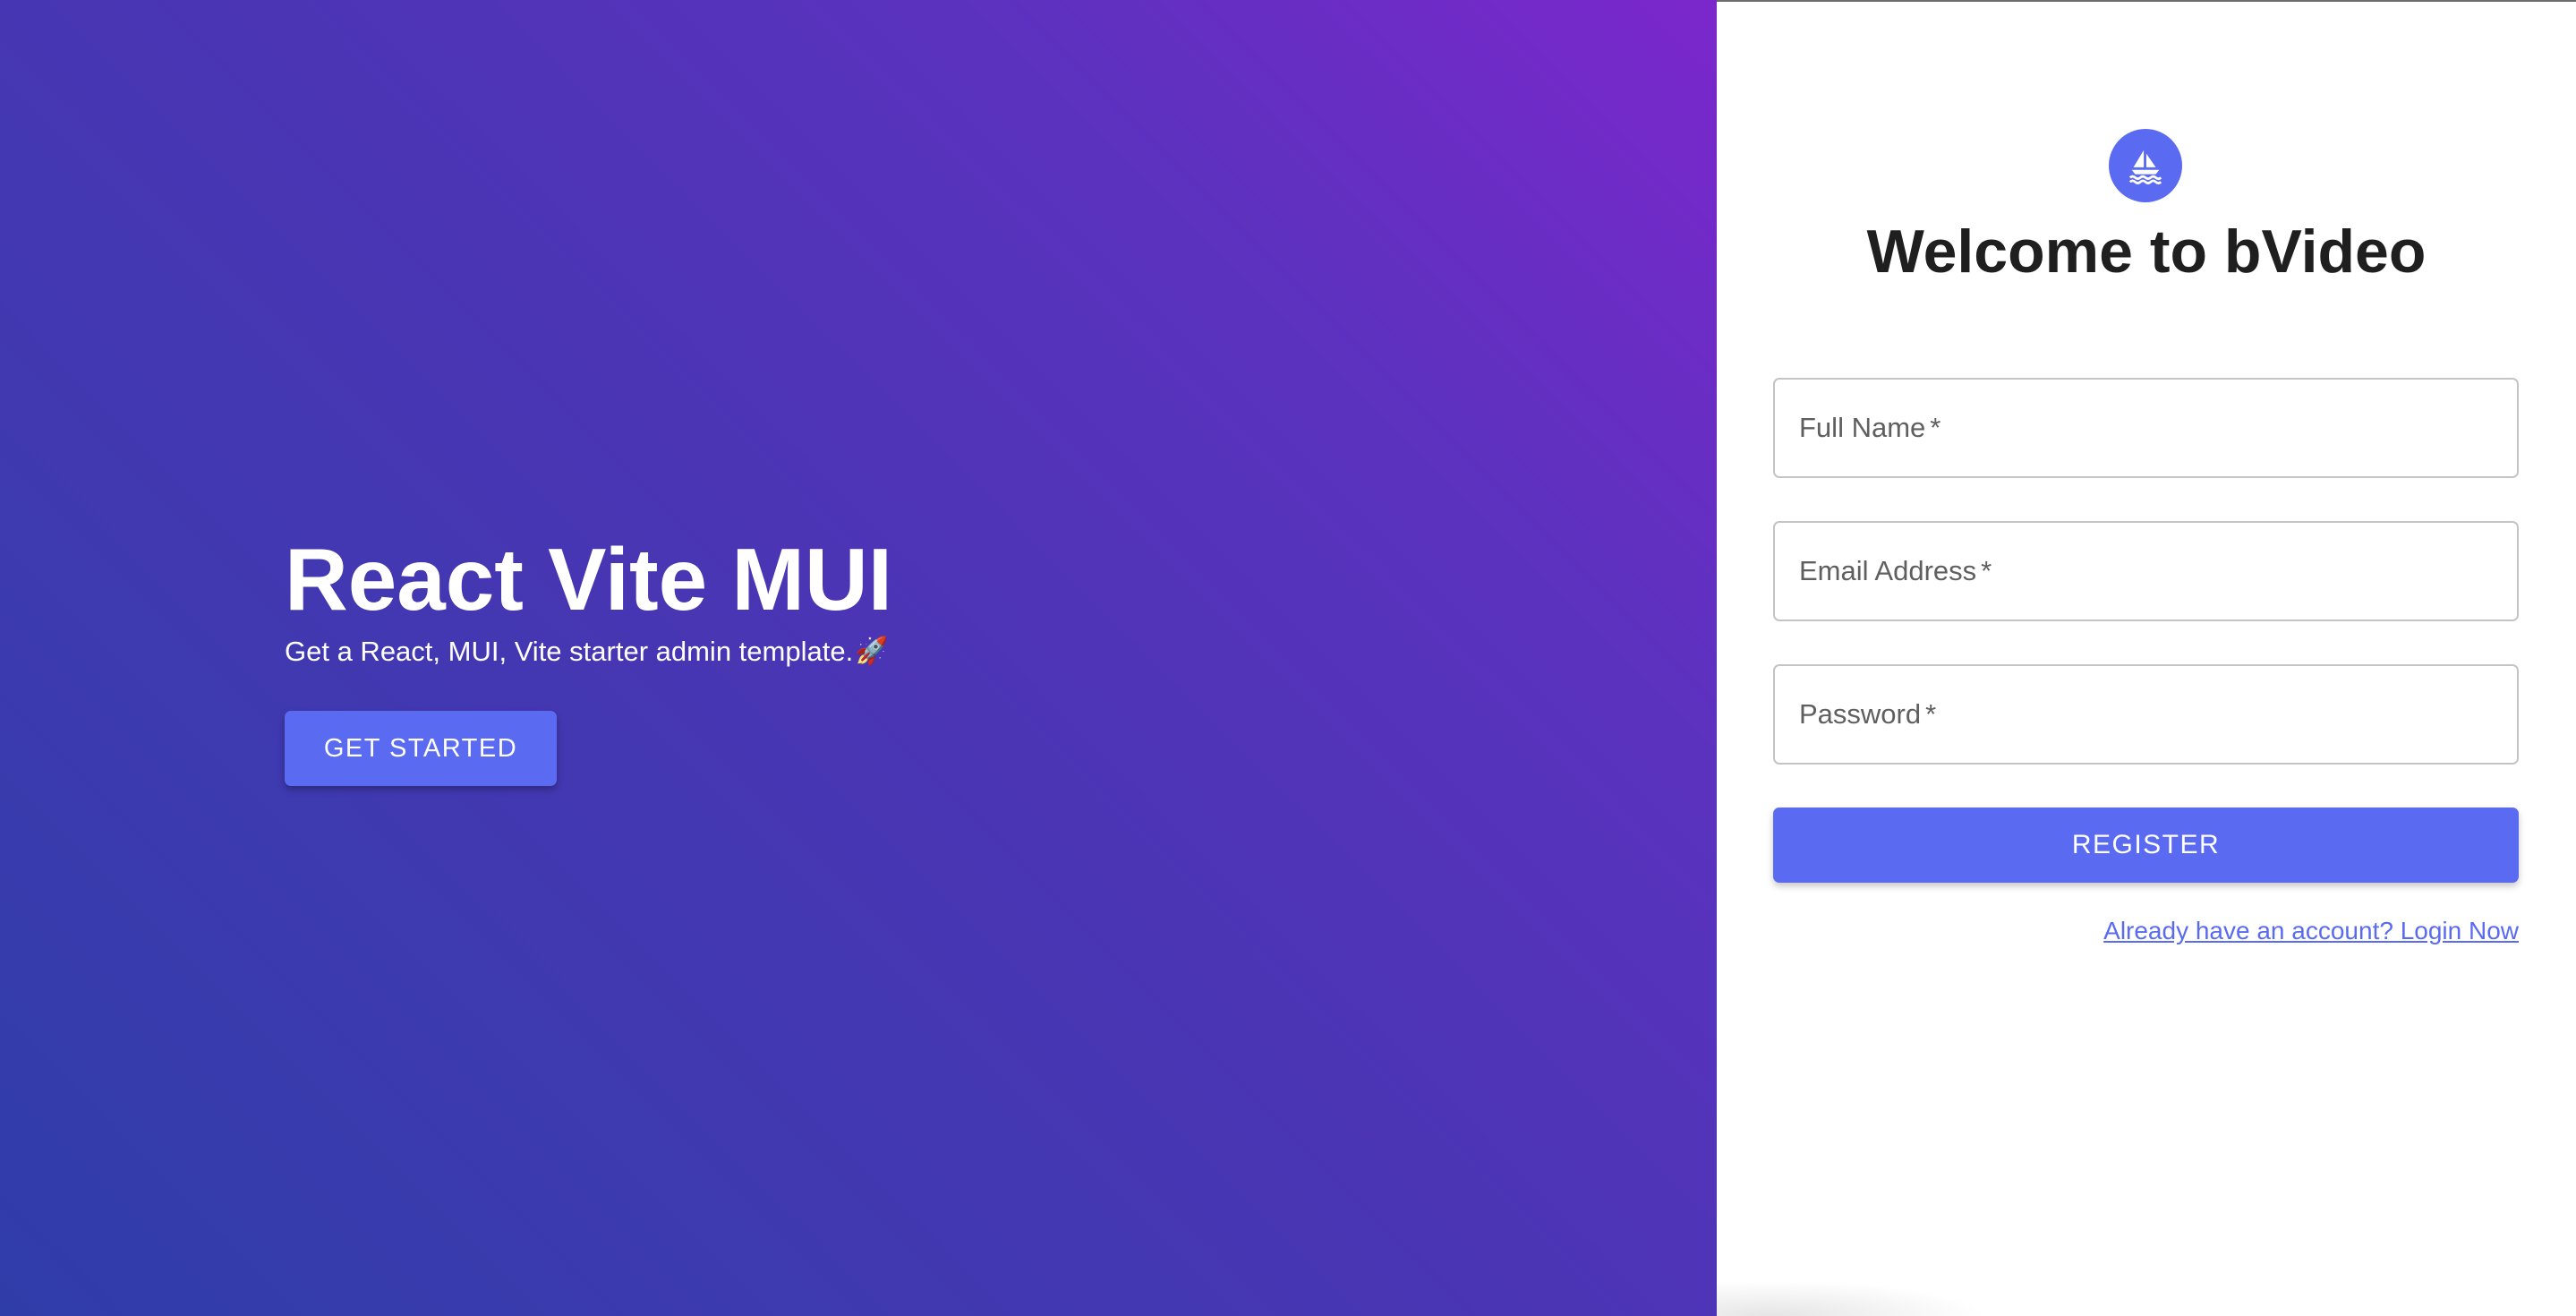 The height and width of the screenshot is (1316, 2576). I want to click on sailboat-icon, so click(2145, 167).